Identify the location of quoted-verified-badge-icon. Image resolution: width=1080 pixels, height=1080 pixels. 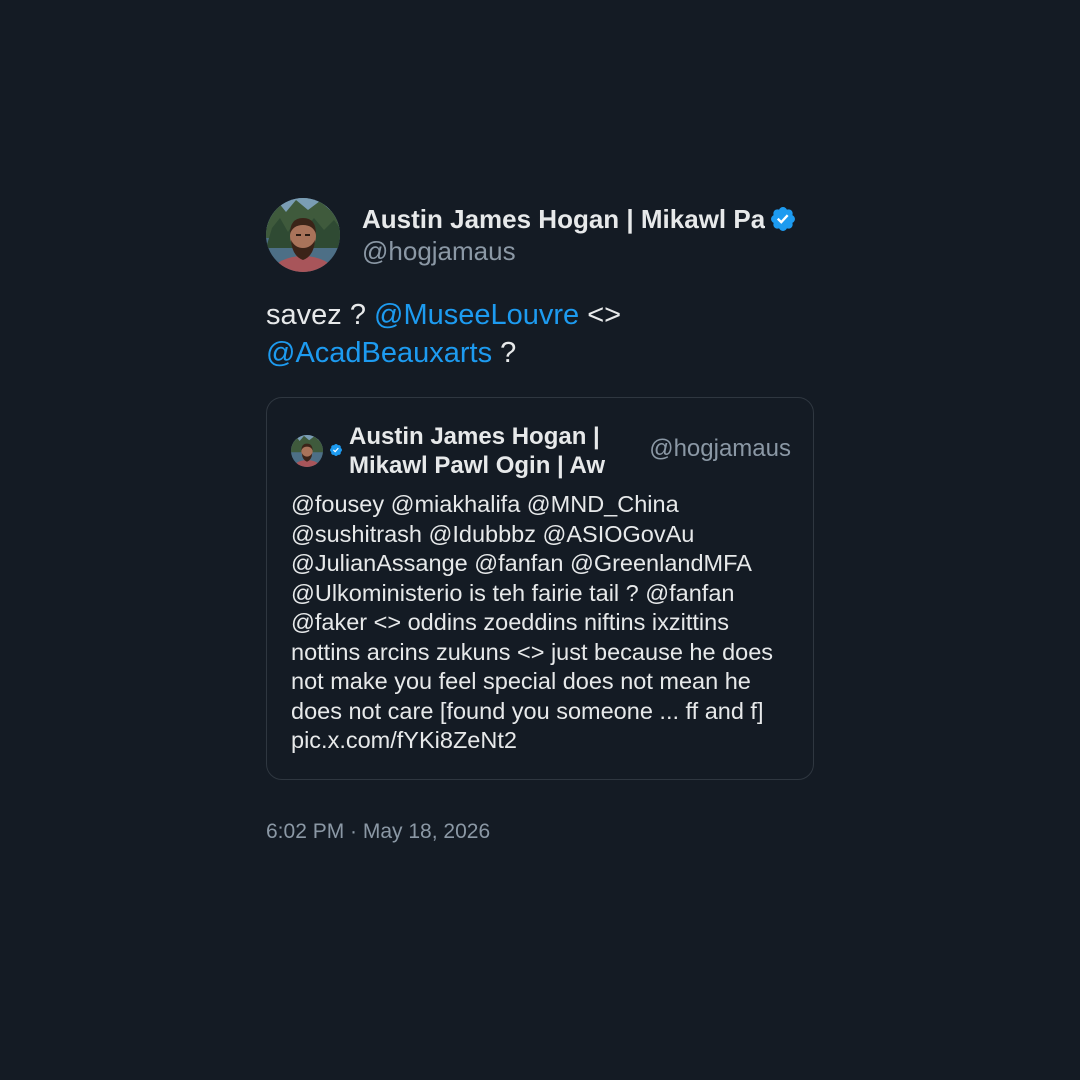
(336, 450).